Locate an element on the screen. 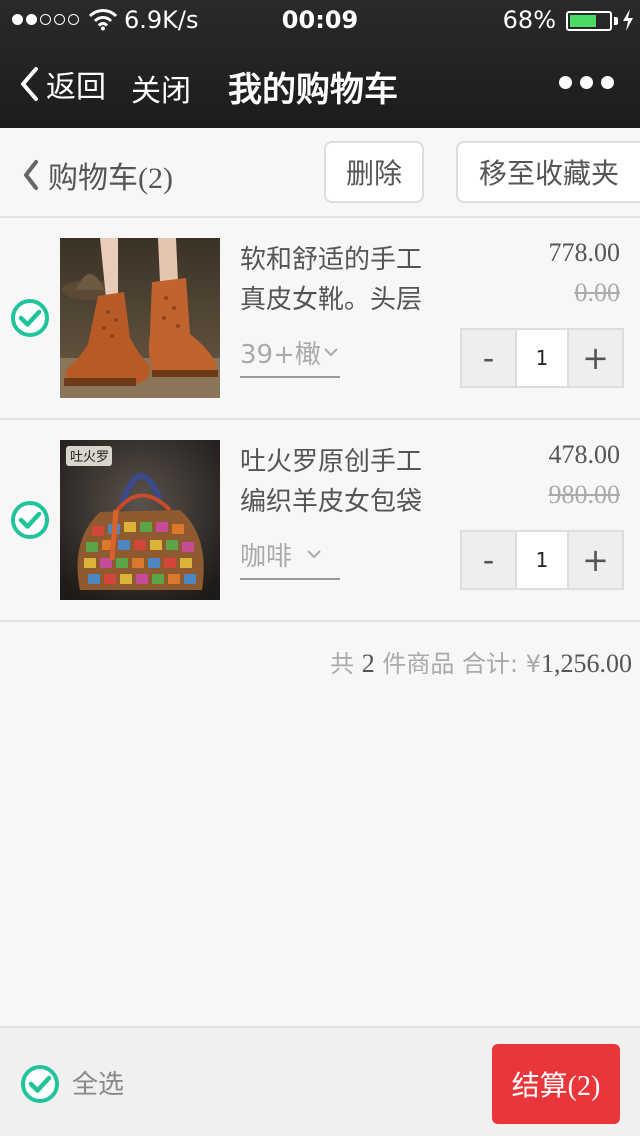  variant-select: 39+橄 is located at coordinates (290, 353).